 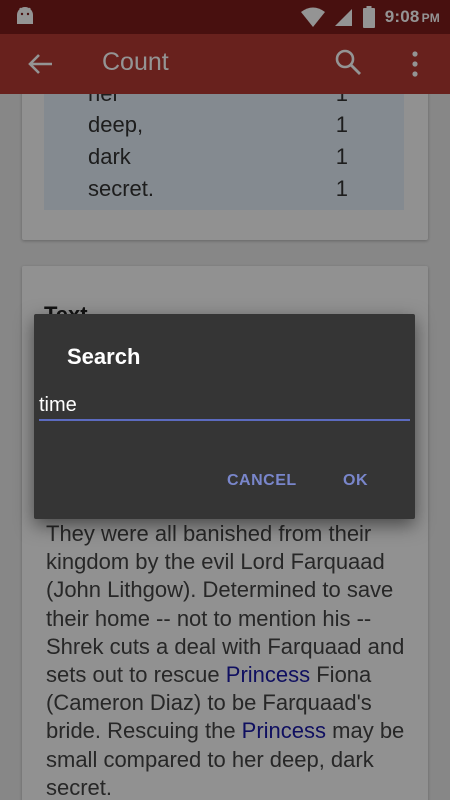 What do you see at coordinates (355, 481) in the screenshot?
I see `ok-button: OK` at bounding box center [355, 481].